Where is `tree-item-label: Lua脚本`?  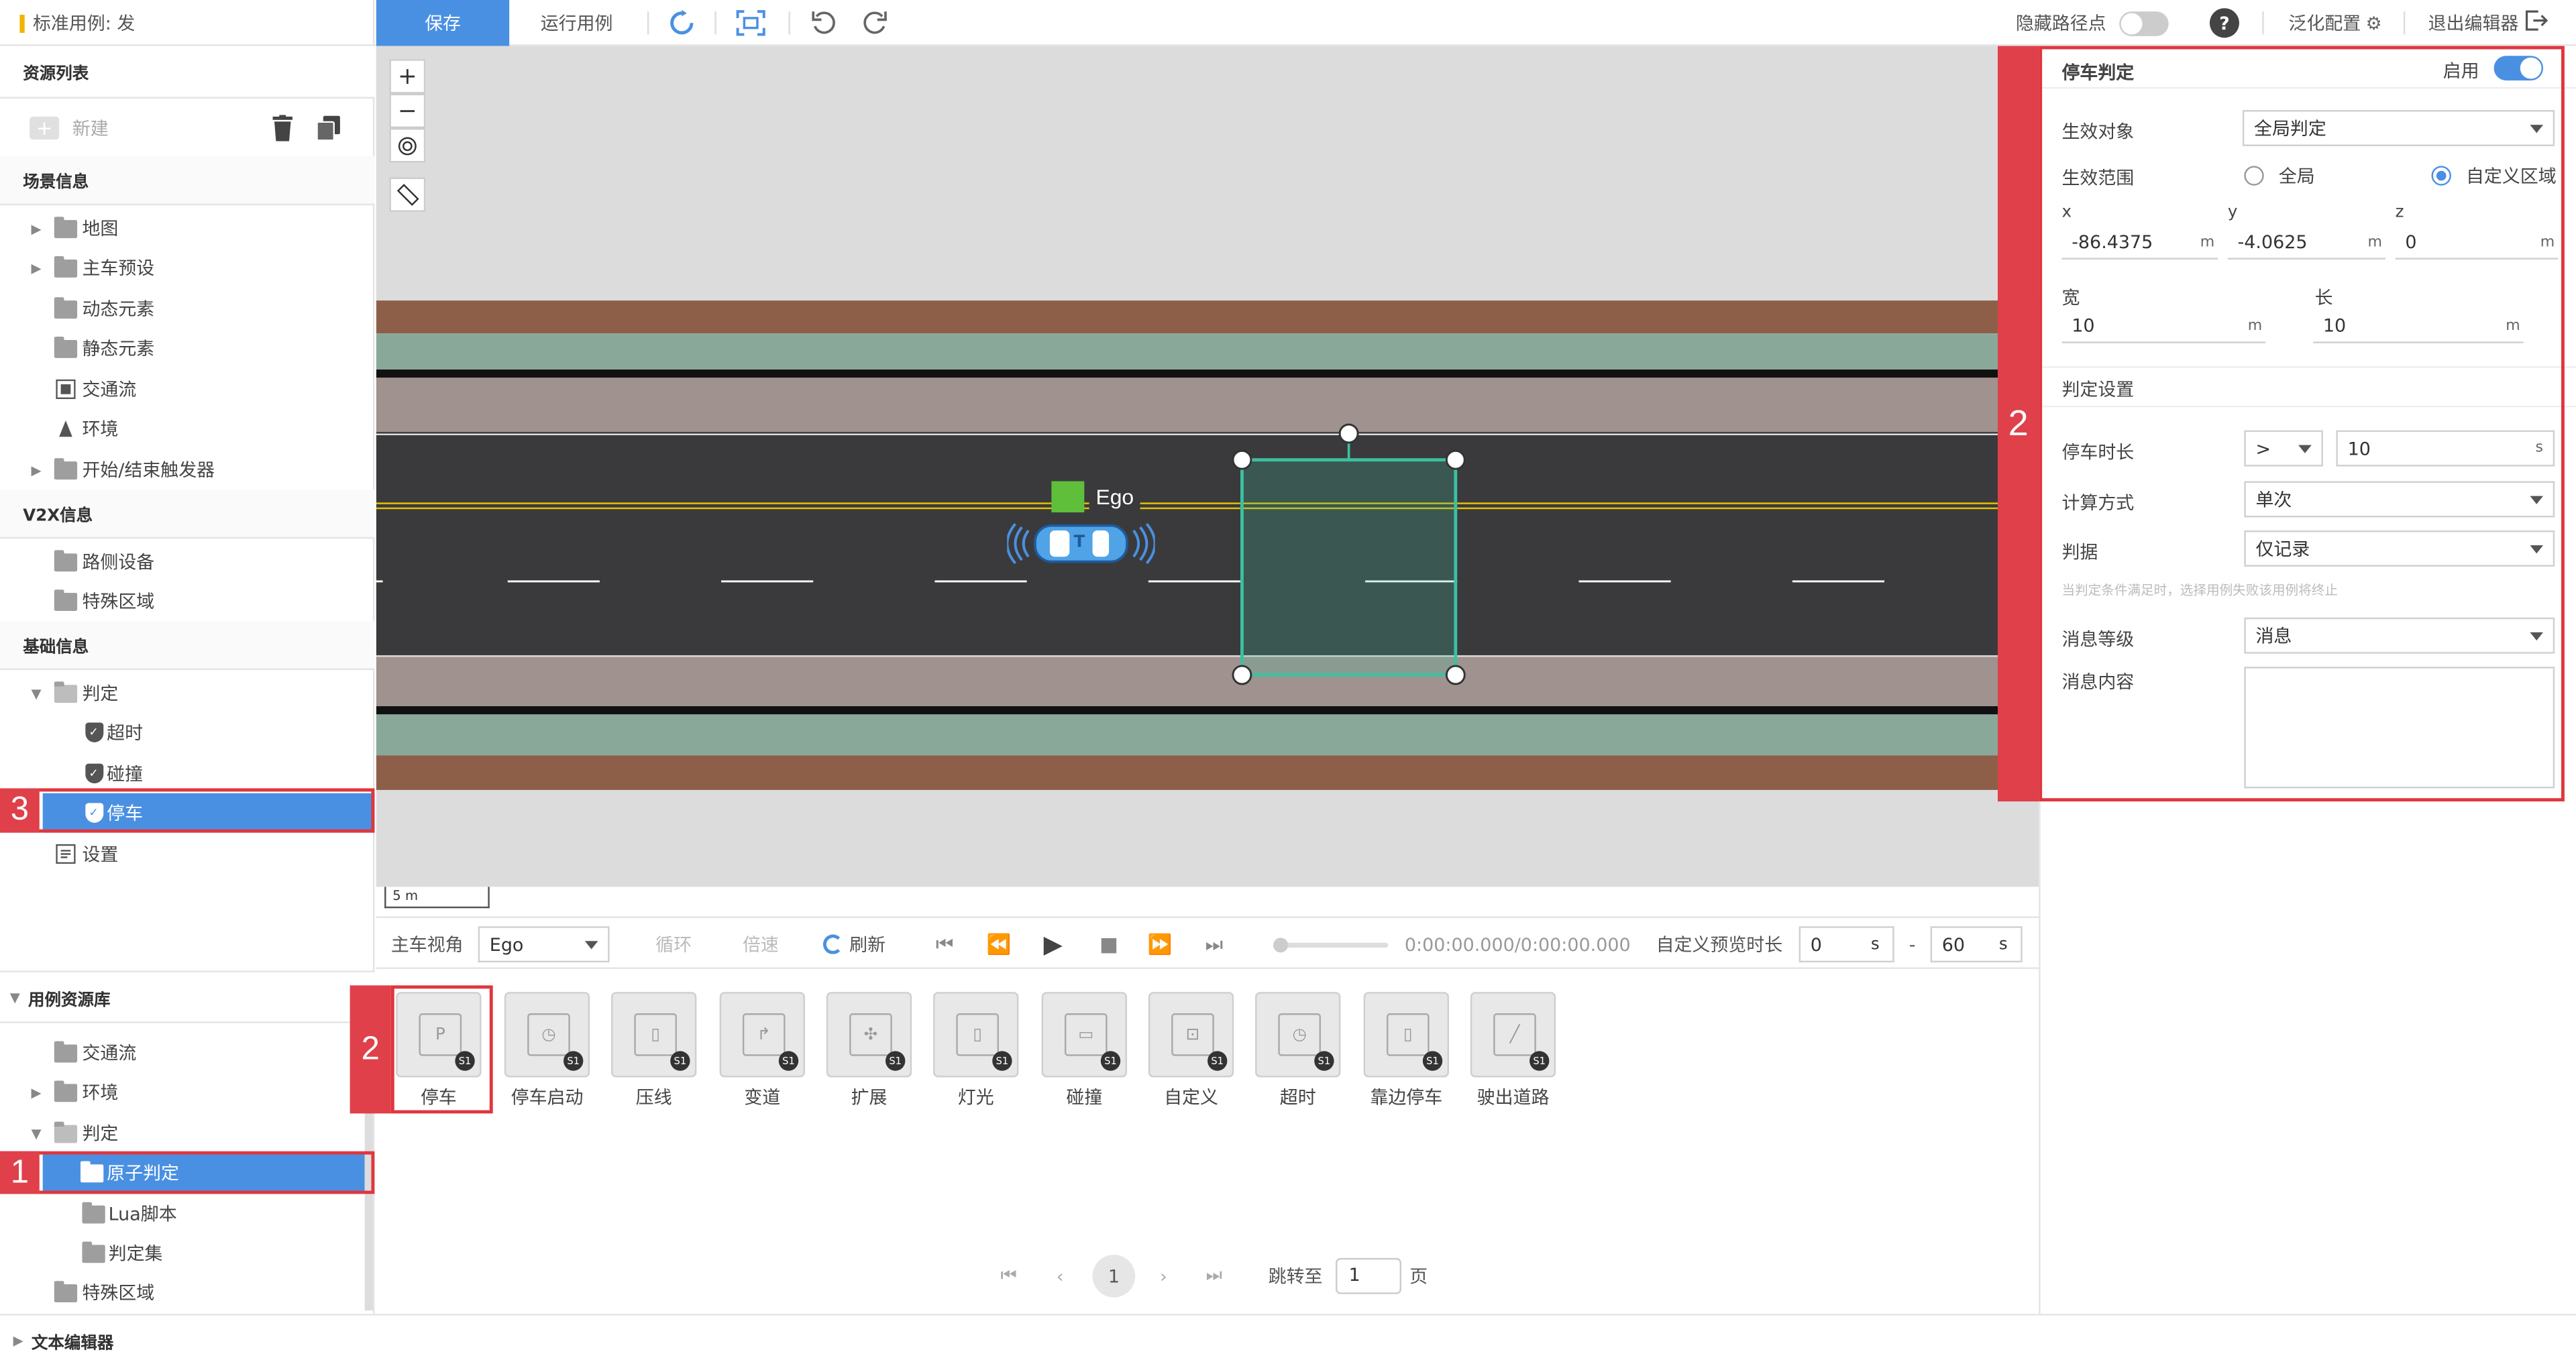
tree-item-label: Lua脚本 is located at coordinates (142, 1214).